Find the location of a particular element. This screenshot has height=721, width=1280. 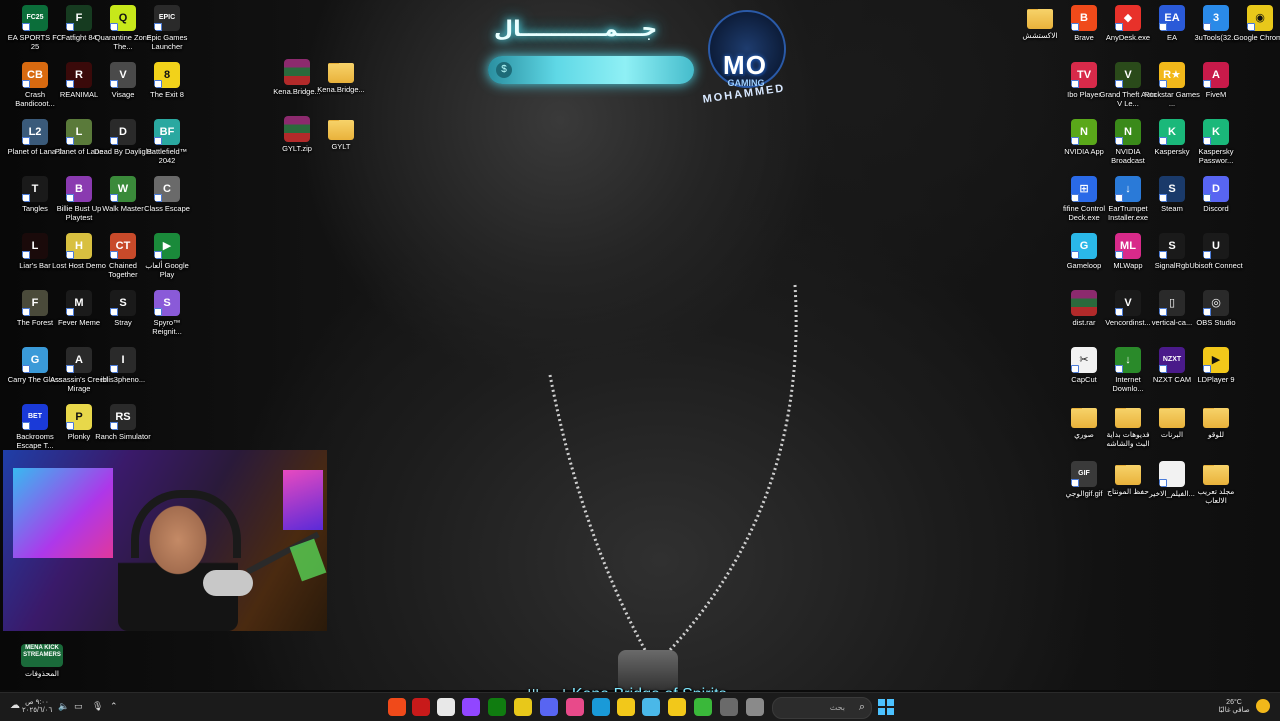

desktop-icon: ▶ ألعاب Google Play is located at coordinates (167, 258).